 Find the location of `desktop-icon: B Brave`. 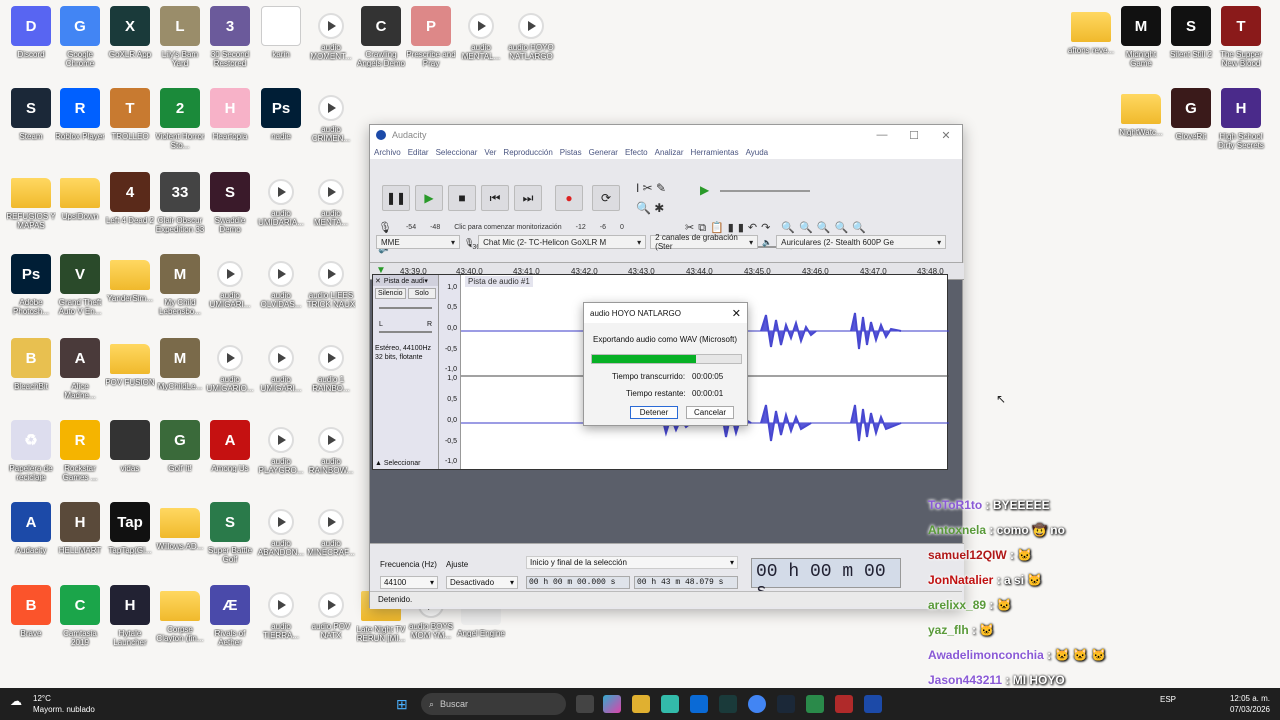

desktop-icon: B Brave is located at coordinates (31, 611).